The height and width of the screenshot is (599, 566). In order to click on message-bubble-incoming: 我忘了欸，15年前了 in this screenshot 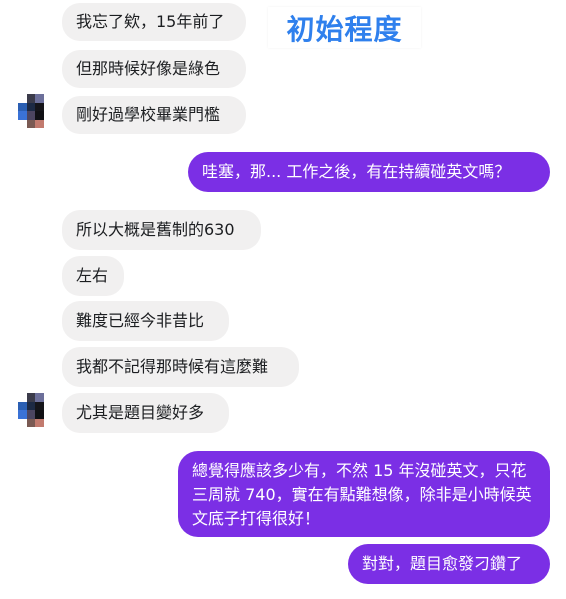, I will do `click(154, 22)`.